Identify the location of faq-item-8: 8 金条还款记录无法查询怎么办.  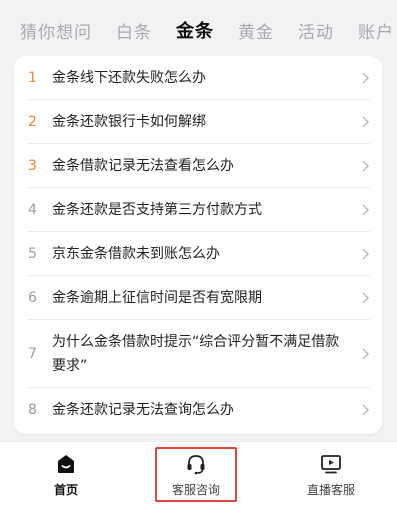
(199, 410).